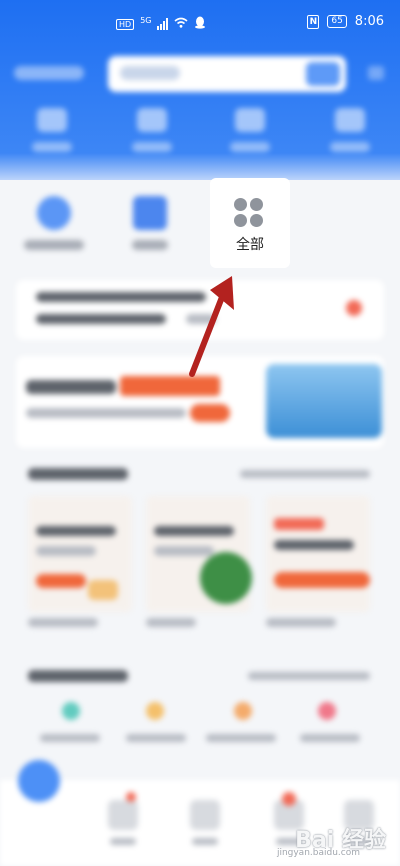 This screenshot has height=866, width=400. I want to click on menu-icon, so click(376, 73).